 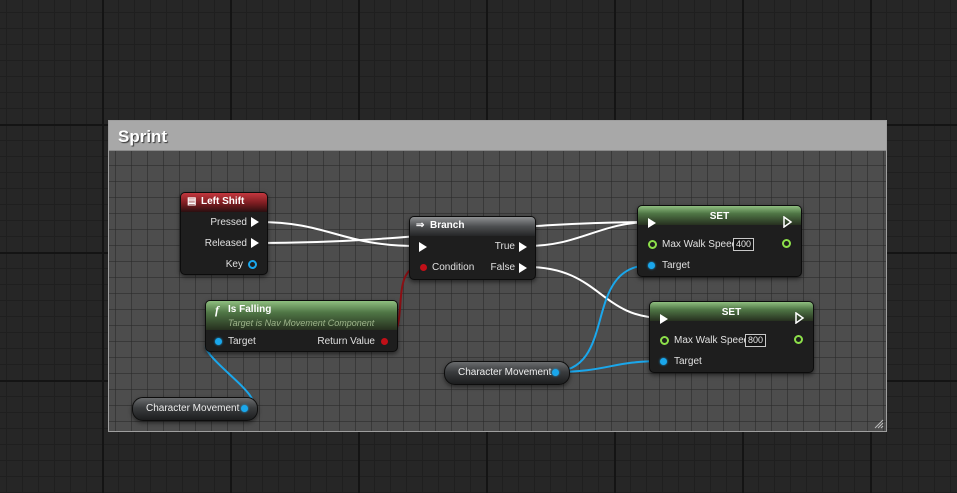 I want to click on node-header-left-shift: ▤ Left Shift, so click(x=224, y=202).